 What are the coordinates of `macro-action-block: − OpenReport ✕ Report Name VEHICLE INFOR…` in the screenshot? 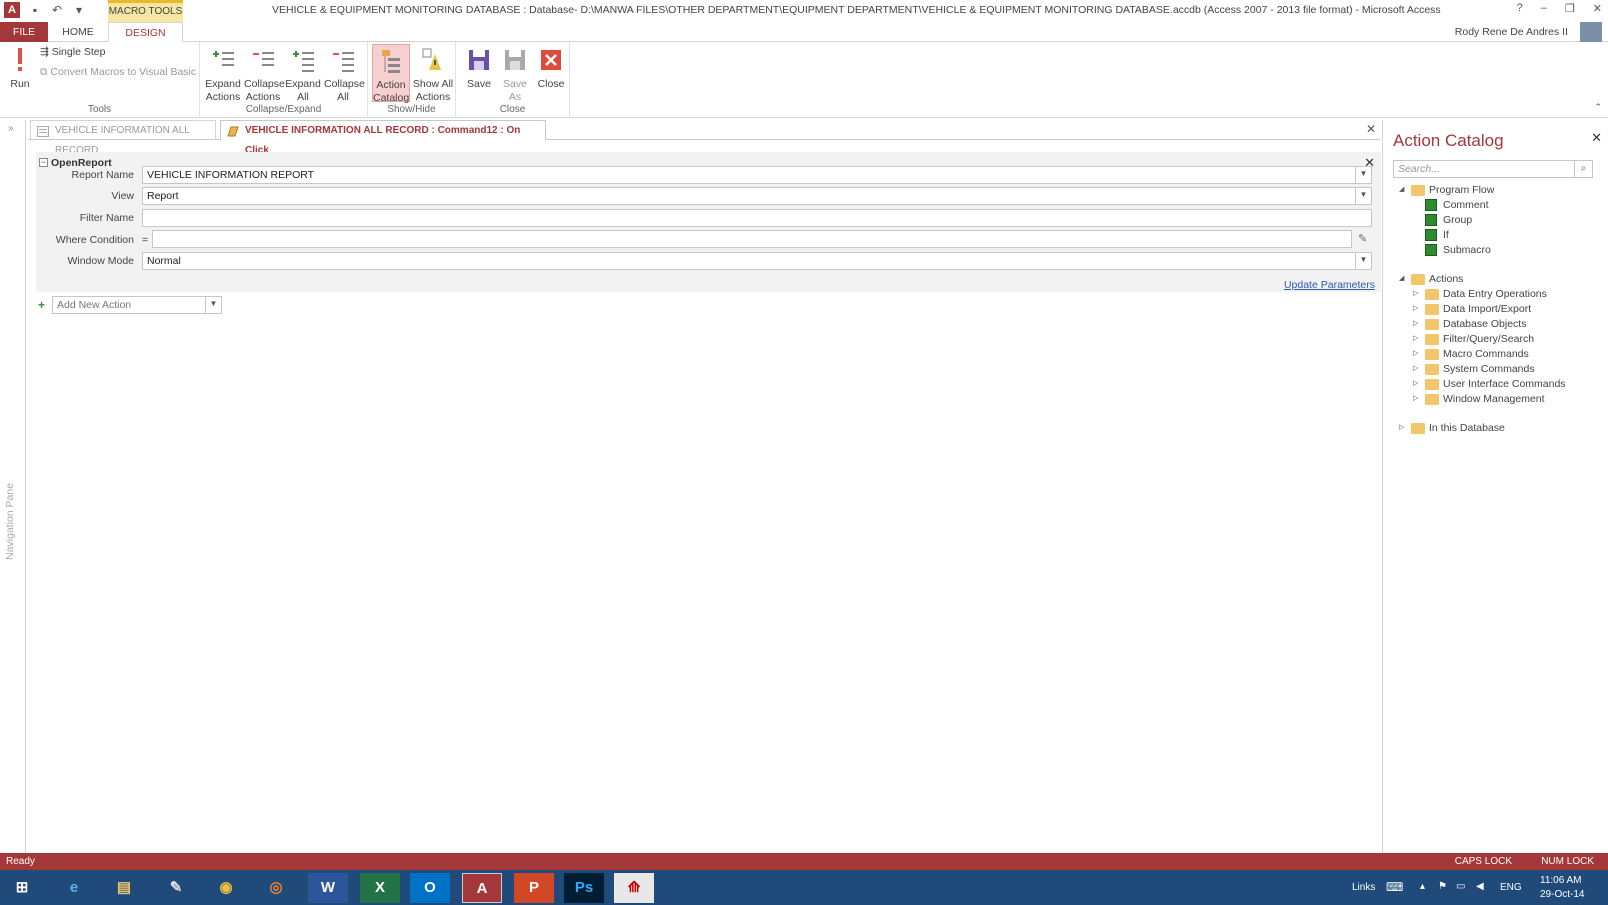 It's located at (708, 222).